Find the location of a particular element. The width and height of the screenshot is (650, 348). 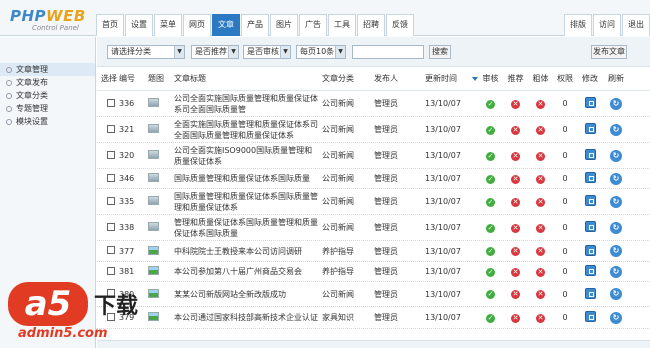

nav-right-tab-2: 退出 is located at coordinates (636, 25).